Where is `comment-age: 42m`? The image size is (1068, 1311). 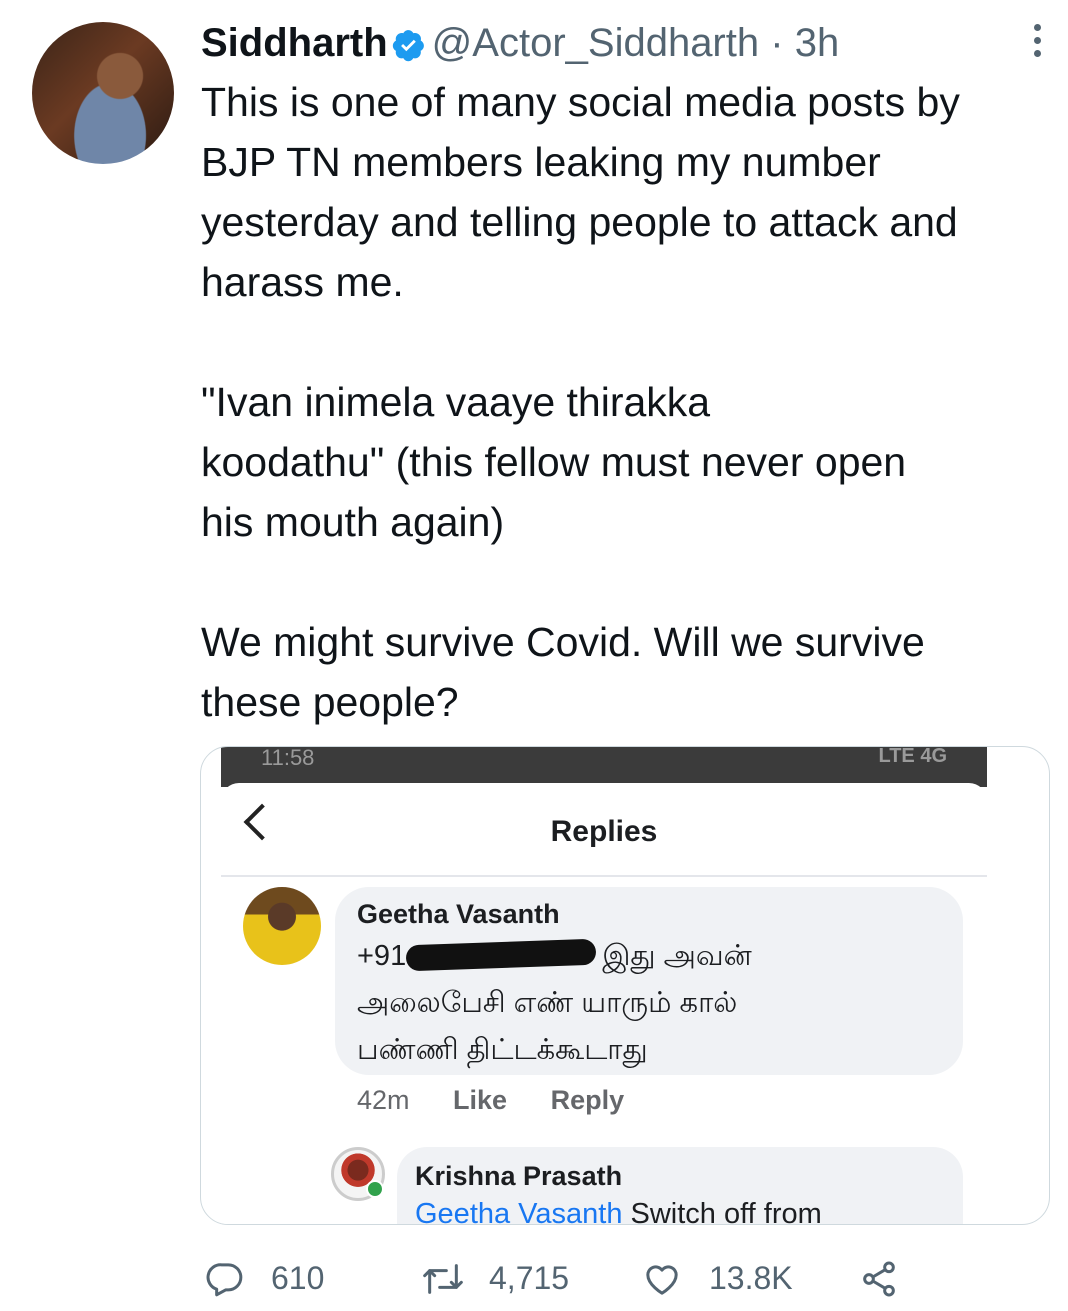 comment-age: 42m is located at coordinates (383, 1100).